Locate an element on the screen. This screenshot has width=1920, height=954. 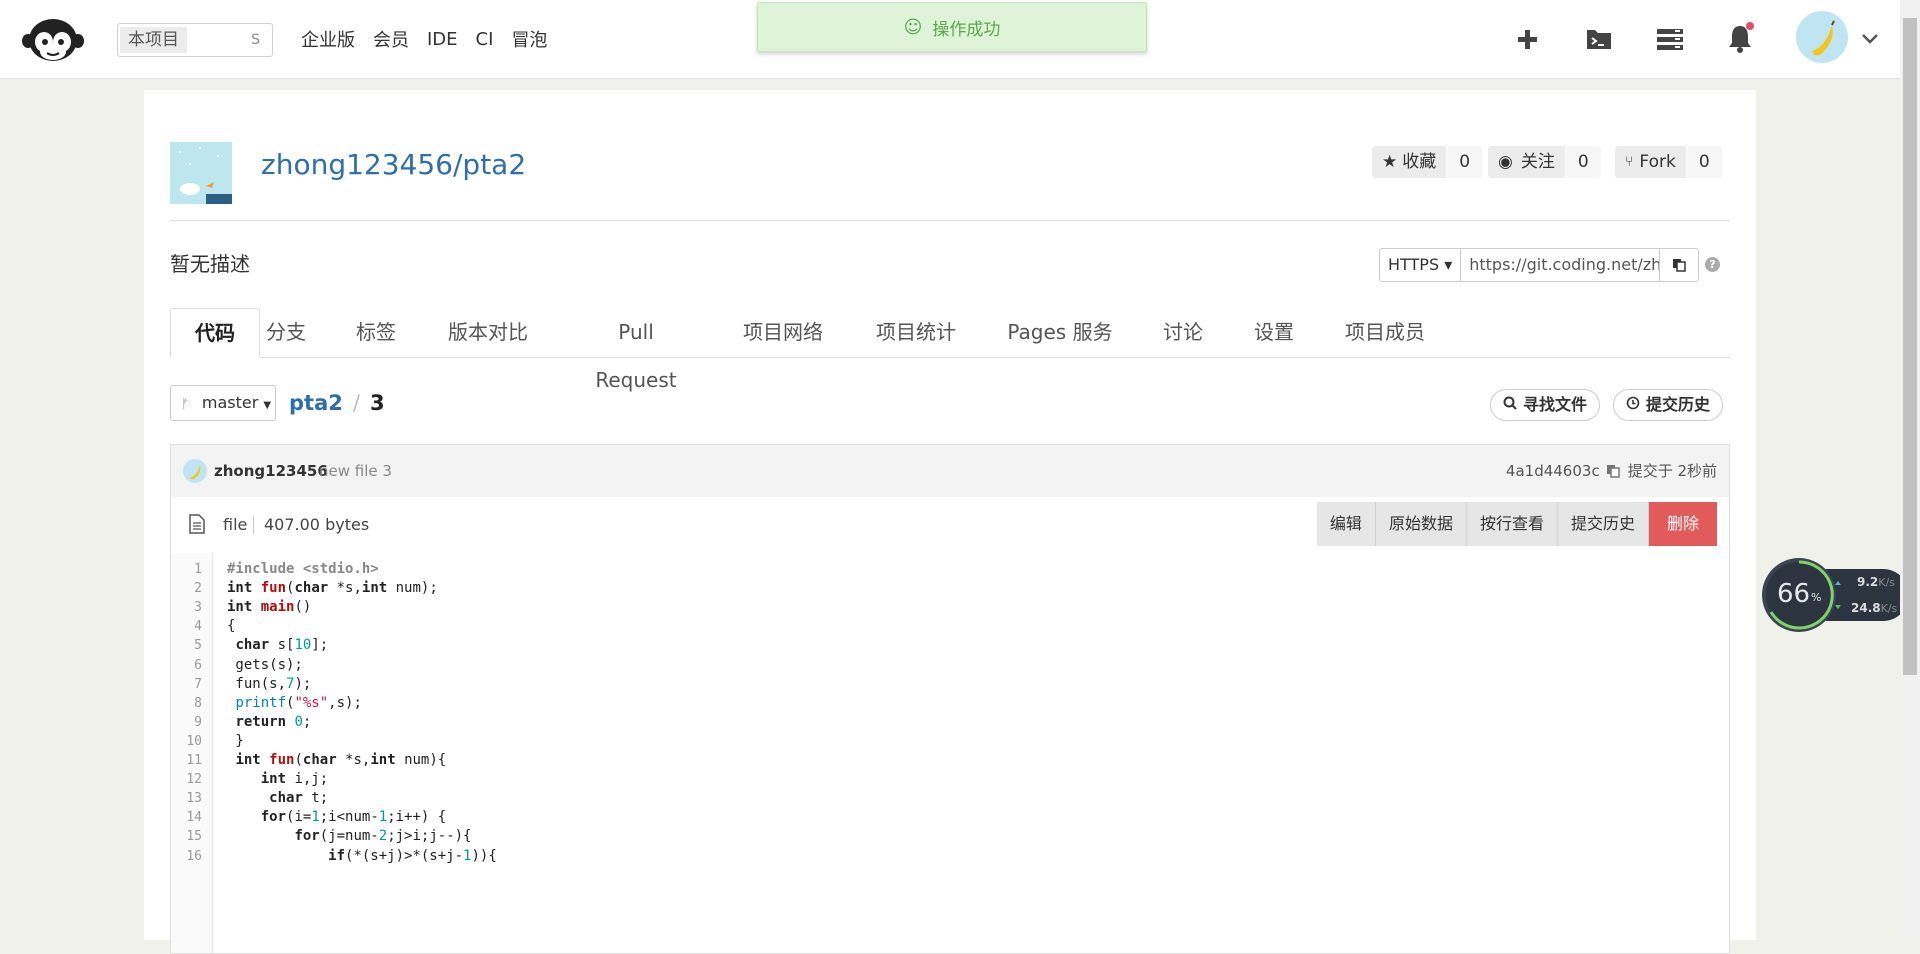
coding-logo-icon is located at coordinates (53, 39).